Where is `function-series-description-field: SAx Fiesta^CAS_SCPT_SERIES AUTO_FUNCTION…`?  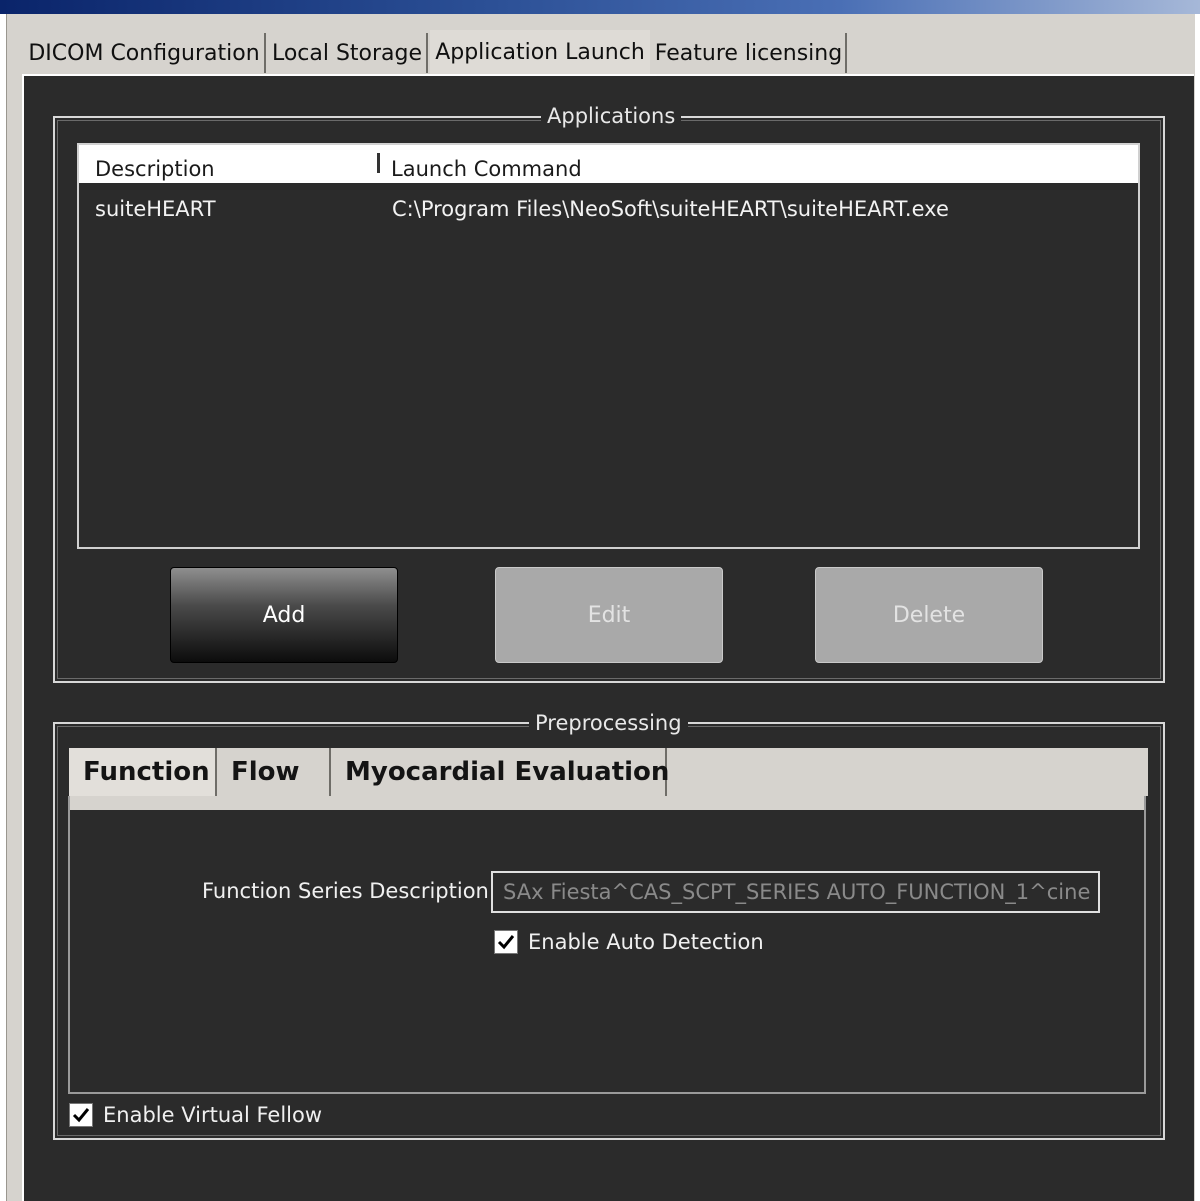
function-series-description-field: SAx Fiesta^CAS_SCPT_SERIES AUTO_FUNCTION… is located at coordinates (795, 892).